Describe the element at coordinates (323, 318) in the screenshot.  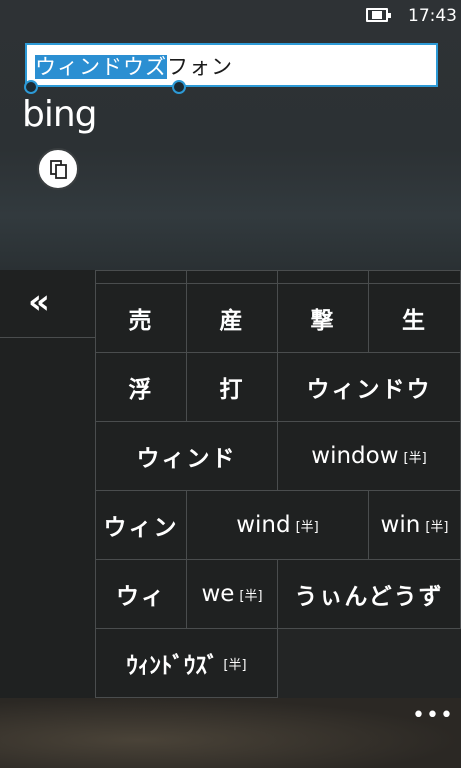
I see `candidate-key: 撃` at that location.